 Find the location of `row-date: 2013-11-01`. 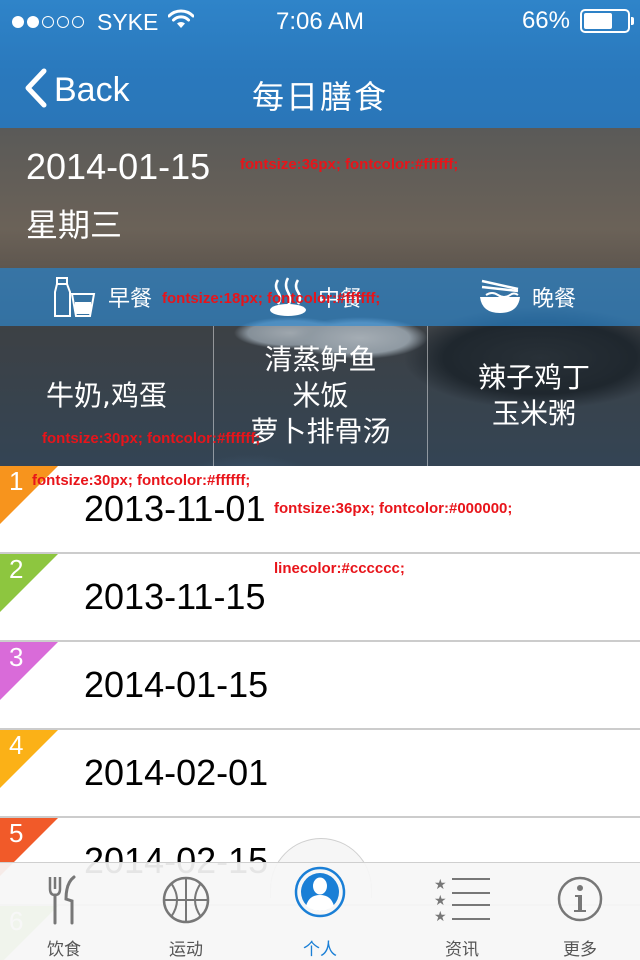

row-date: 2013-11-01 is located at coordinates (175, 508).